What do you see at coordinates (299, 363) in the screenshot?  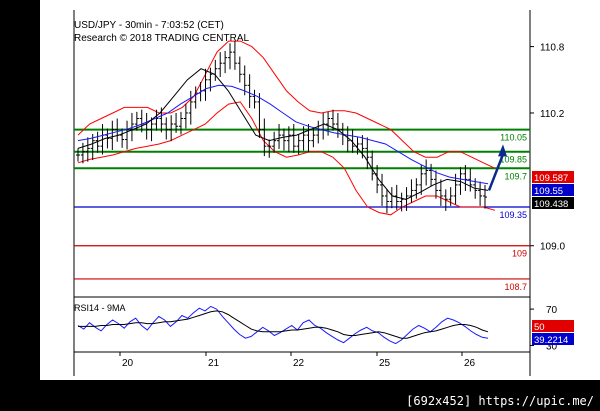 I see `time-tick-label: 22` at bounding box center [299, 363].